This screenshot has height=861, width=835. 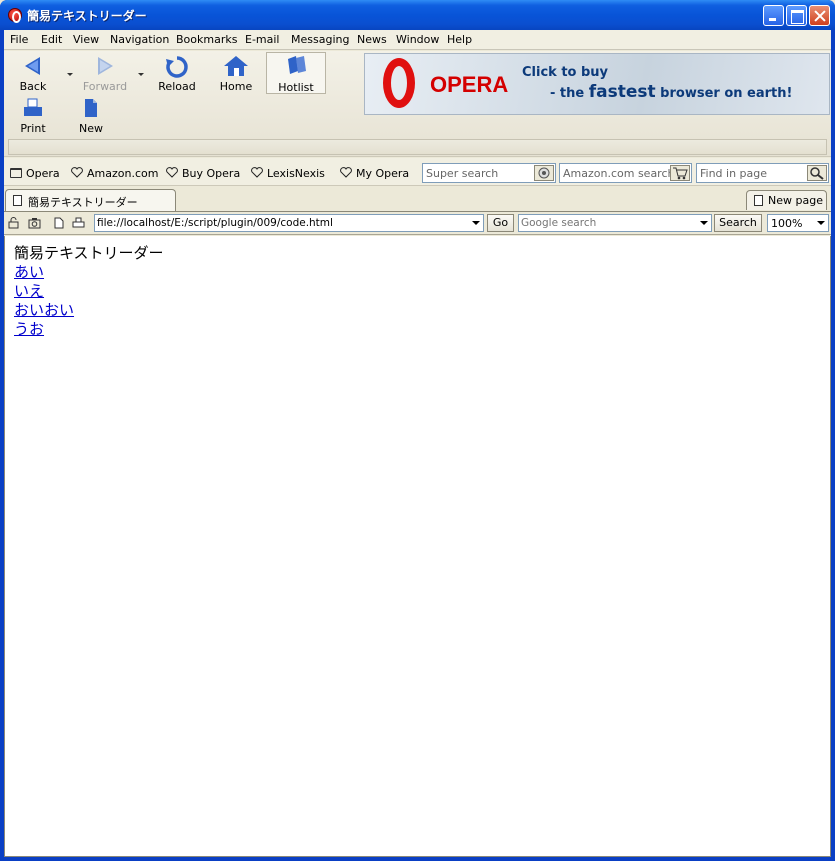 What do you see at coordinates (13, 223) in the screenshot?
I see `security-lock-icon` at bounding box center [13, 223].